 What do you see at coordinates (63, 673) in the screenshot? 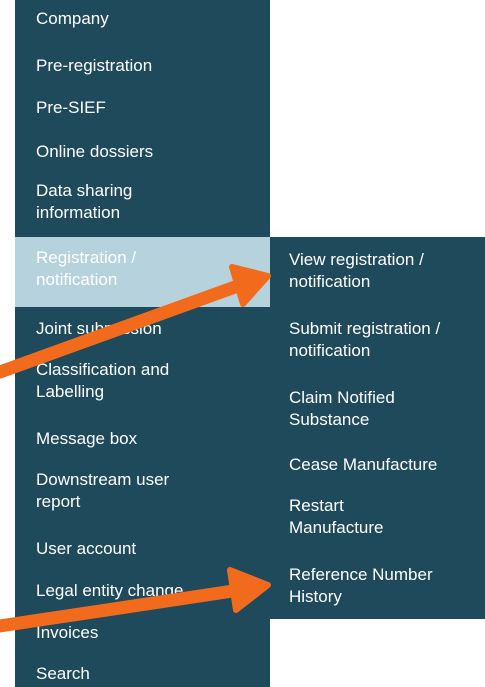
I see `menu-item-label: Search` at bounding box center [63, 673].